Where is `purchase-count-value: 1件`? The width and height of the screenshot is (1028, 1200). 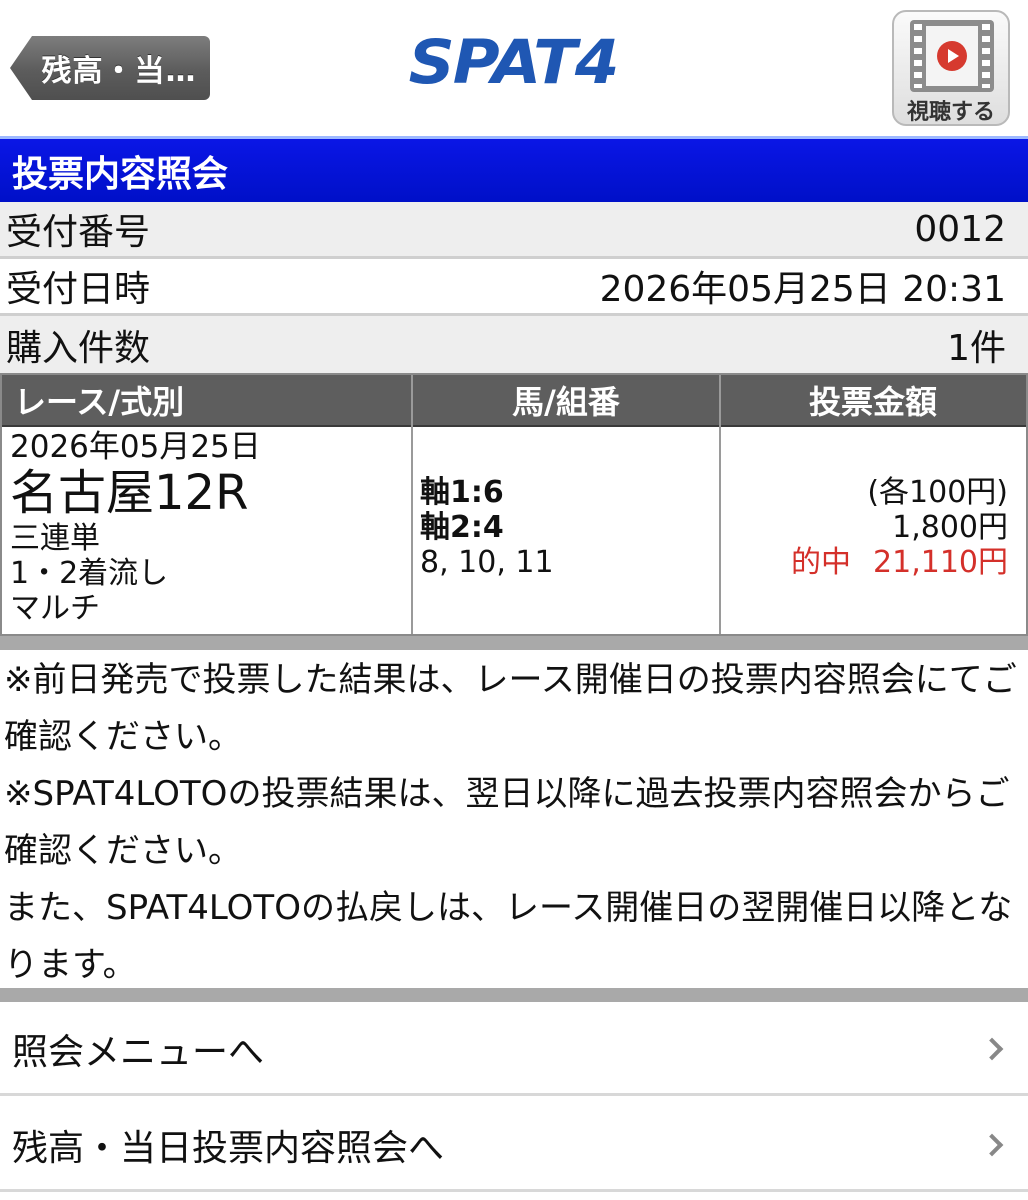 purchase-count-value: 1件 is located at coordinates (976, 348).